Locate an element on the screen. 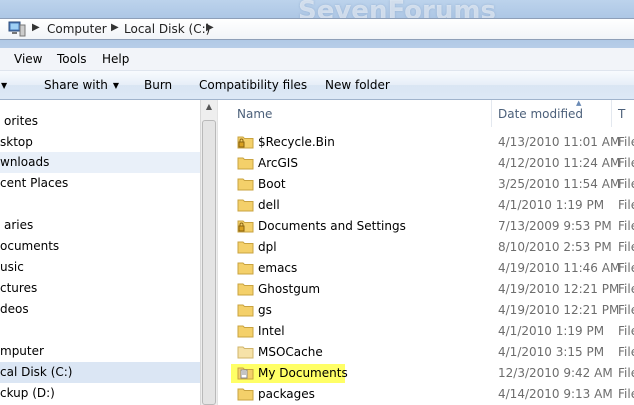 This screenshot has width=634, height=405. nav-label: mputer is located at coordinates (22, 351).